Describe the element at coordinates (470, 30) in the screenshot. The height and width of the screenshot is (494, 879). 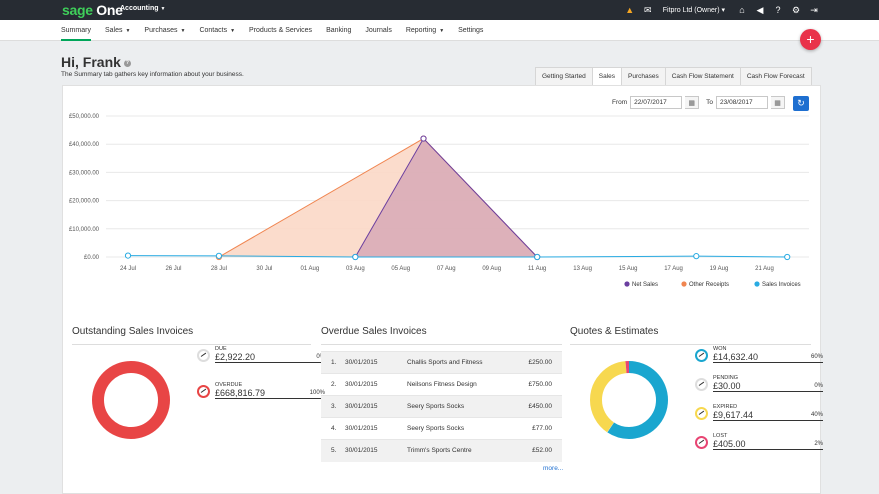
I see `nav-item-settings: Settings` at that location.